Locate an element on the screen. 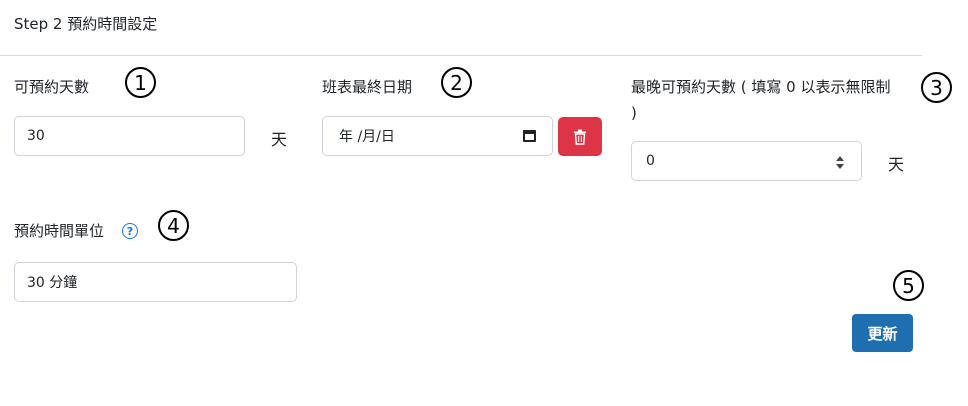 The width and height of the screenshot is (968, 406). delete-date-button is located at coordinates (580, 136).